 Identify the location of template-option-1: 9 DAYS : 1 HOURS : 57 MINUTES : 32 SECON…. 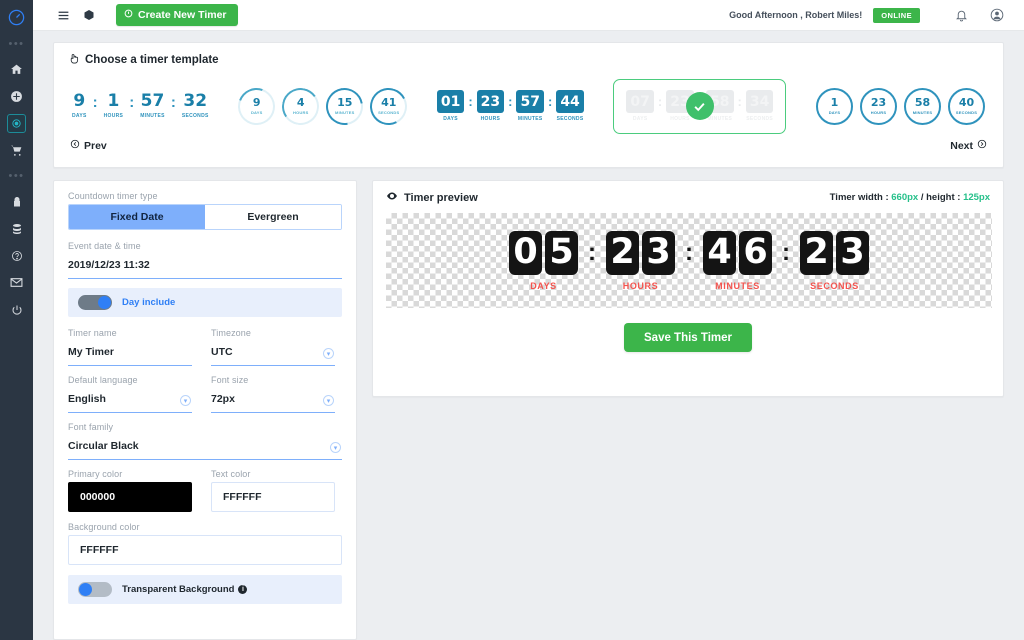
(140, 105).